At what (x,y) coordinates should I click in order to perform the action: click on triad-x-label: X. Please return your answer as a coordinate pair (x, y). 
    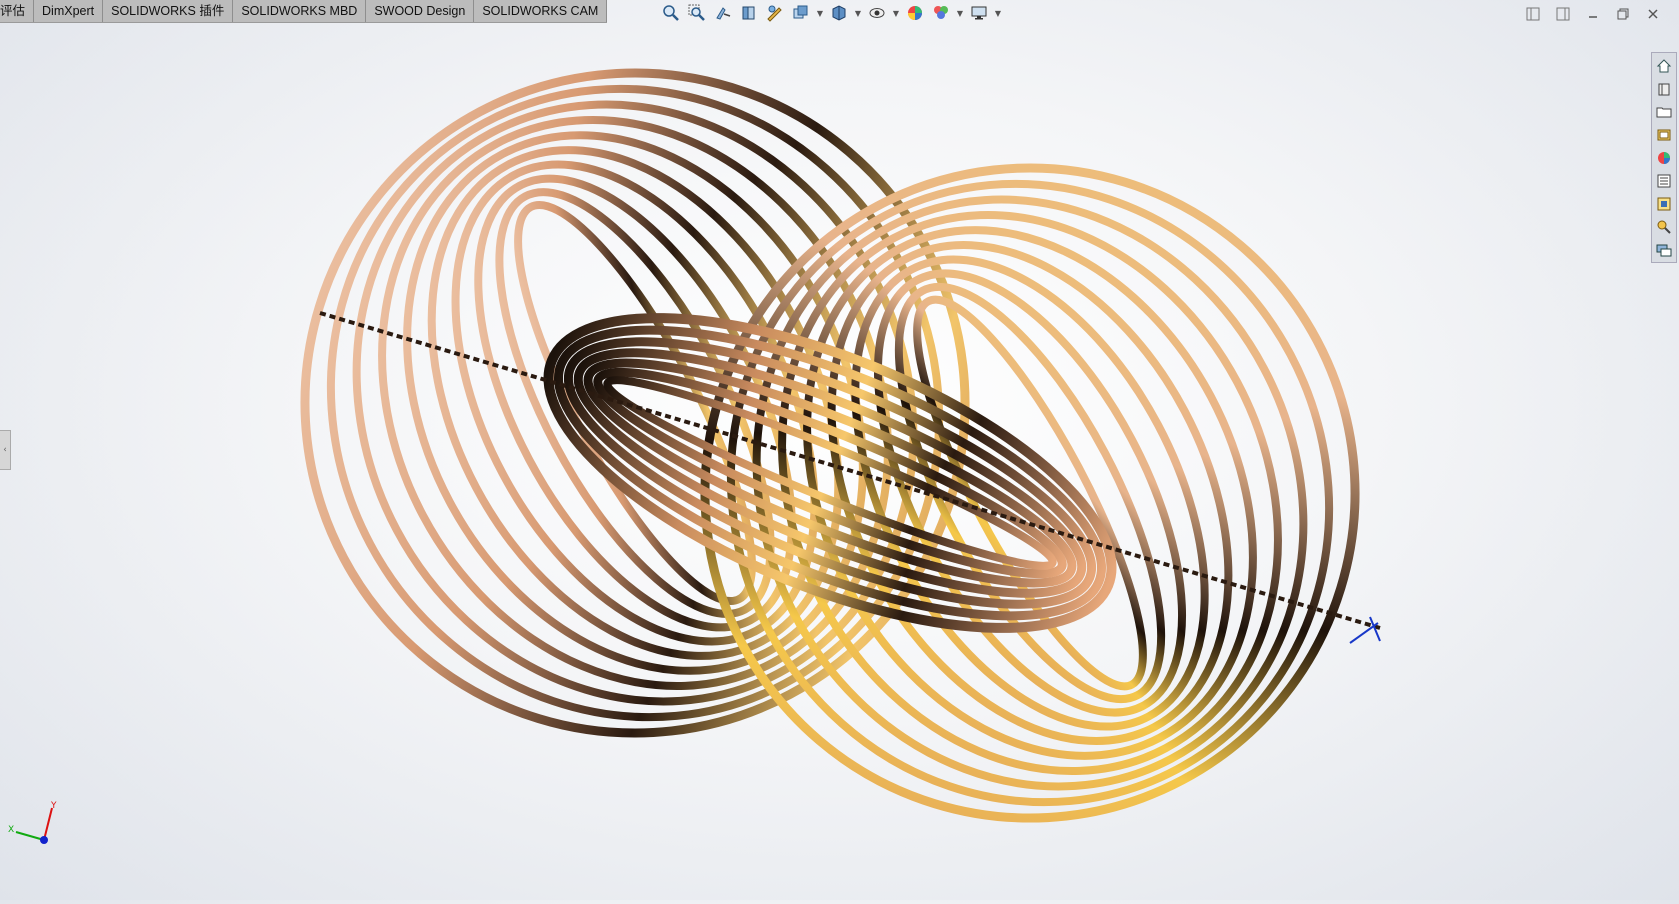
    Looking at the image, I should click on (11, 830).